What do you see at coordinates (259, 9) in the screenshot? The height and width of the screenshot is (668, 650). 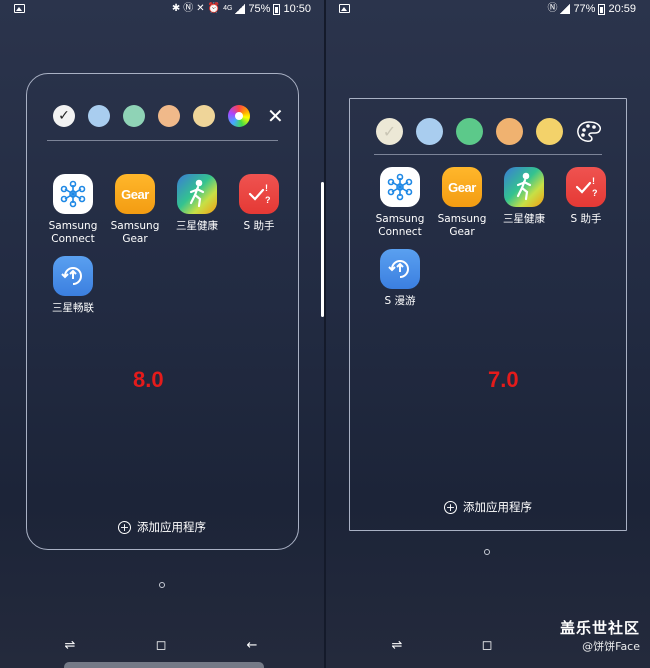 I see `battery-percent: 75%` at bounding box center [259, 9].